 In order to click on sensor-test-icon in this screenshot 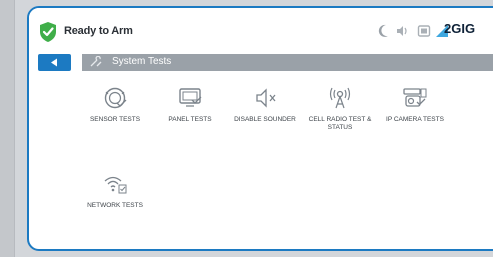, I will do `click(115, 98)`.